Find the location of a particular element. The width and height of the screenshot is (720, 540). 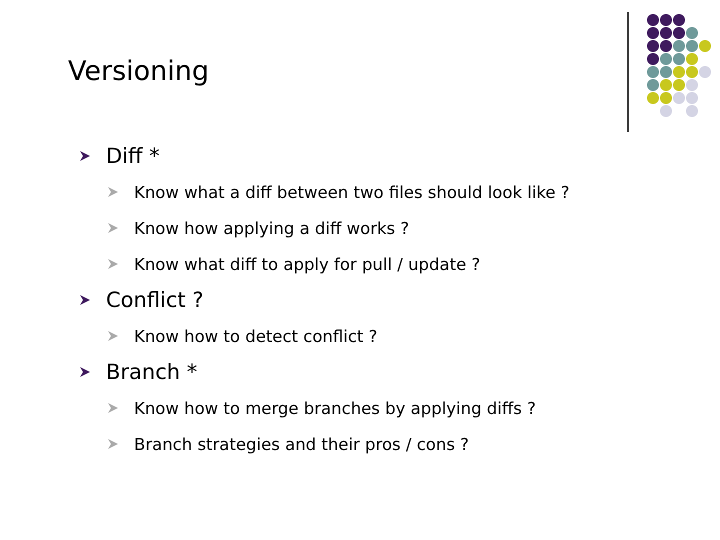

bullet-text: Conflict ? is located at coordinates (155, 300).